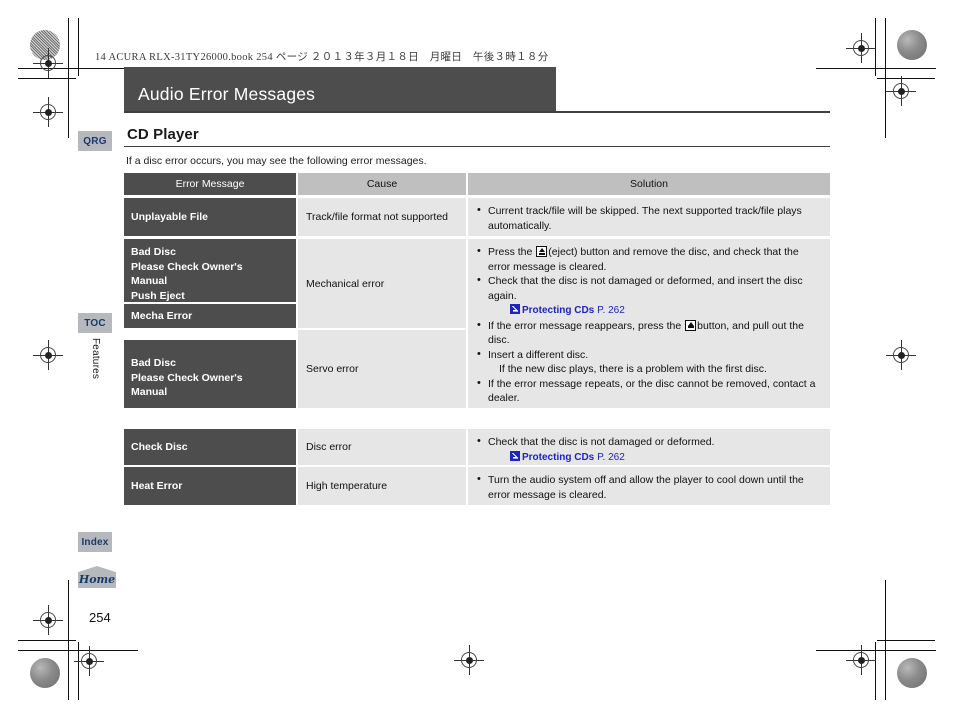  What do you see at coordinates (329, 447) in the screenshot?
I see `cause-text: Disc error` at bounding box center [329, 447].